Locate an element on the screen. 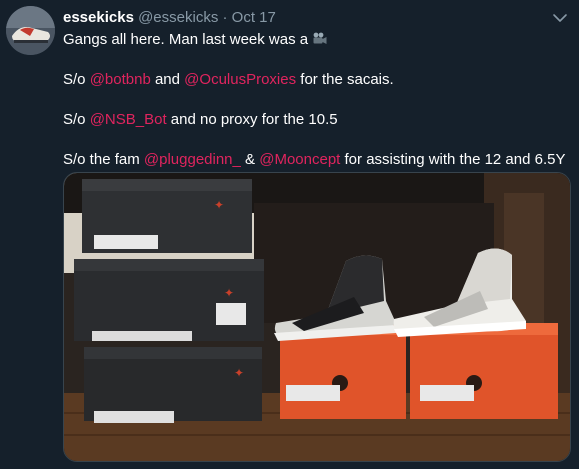 Image resolution: width=579 pixels, height=469 pixels. user-handle: @essekicks is located at coordinates (178, 17).